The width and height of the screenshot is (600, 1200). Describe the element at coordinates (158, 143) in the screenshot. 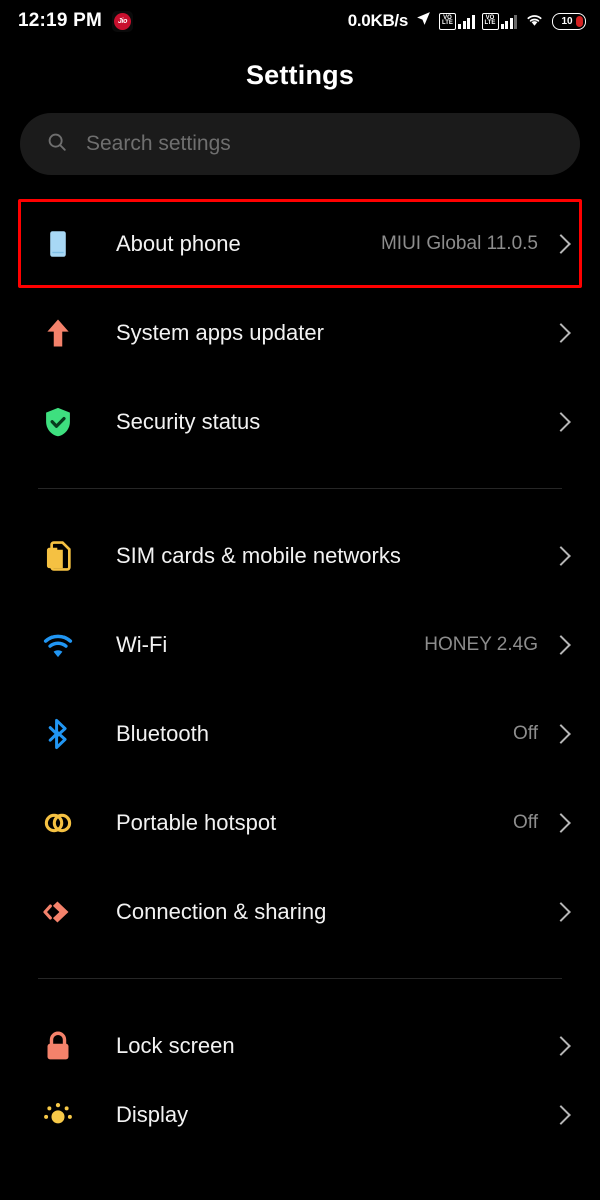

I see `search-placeholder-text: Search settings` at that location.